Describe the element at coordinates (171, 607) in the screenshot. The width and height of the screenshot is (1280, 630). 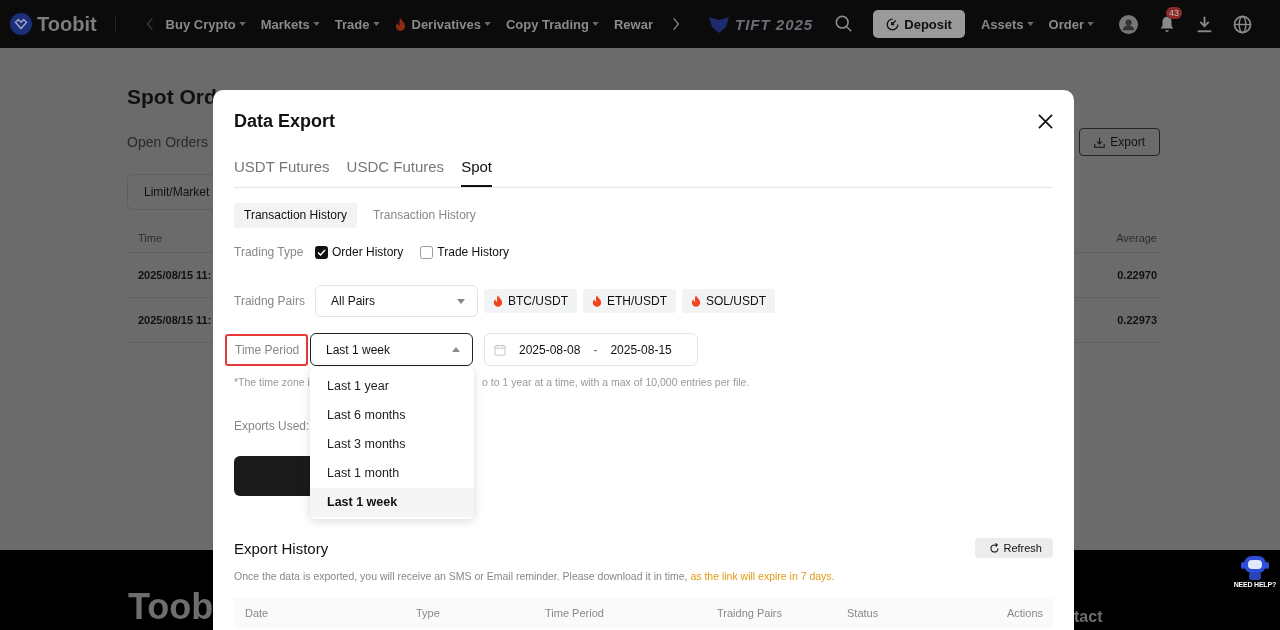
I see `footer-logo: Toob` at that location.